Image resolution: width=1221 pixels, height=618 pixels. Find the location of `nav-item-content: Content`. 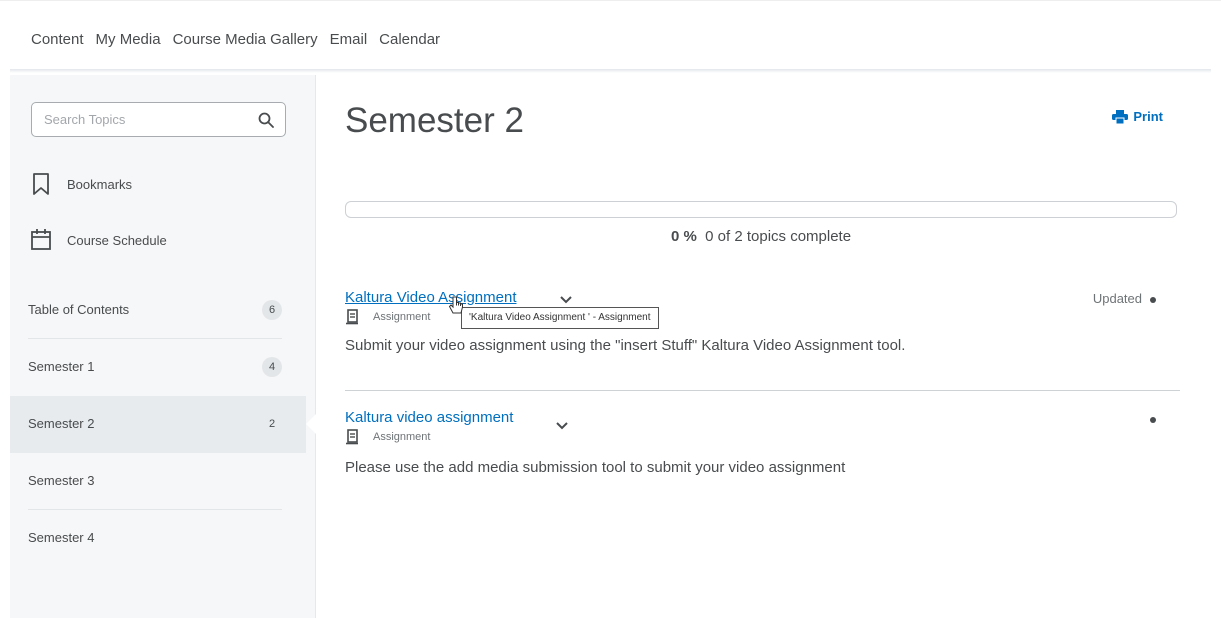

nav-item-content: Content is located at coordinates (57, 39).